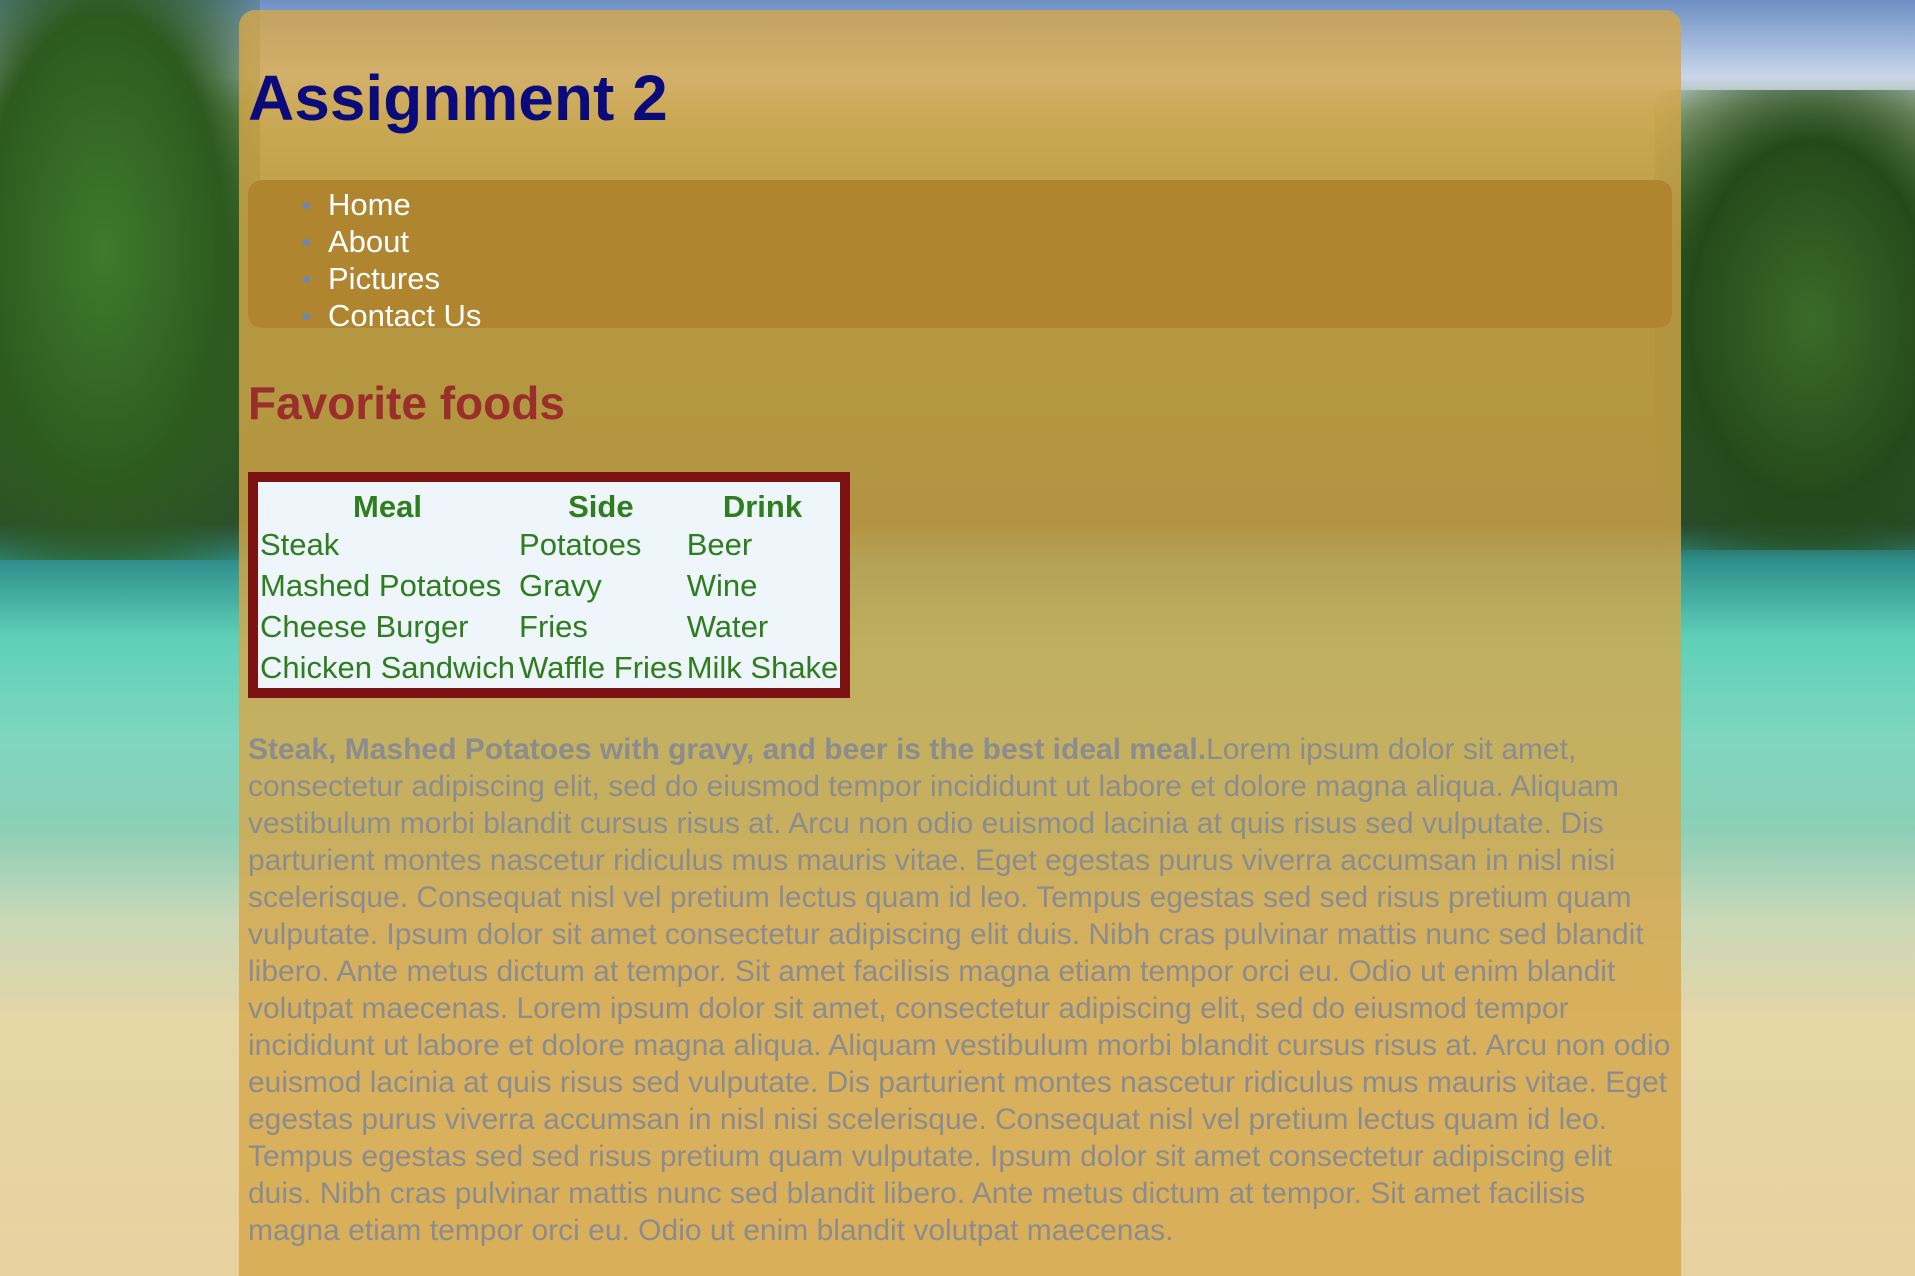 The image size is (1915, 1276). Describe the element at coordinates (560, 585) in the screenshot. I see `table-cell-side: Gravy` at that location.